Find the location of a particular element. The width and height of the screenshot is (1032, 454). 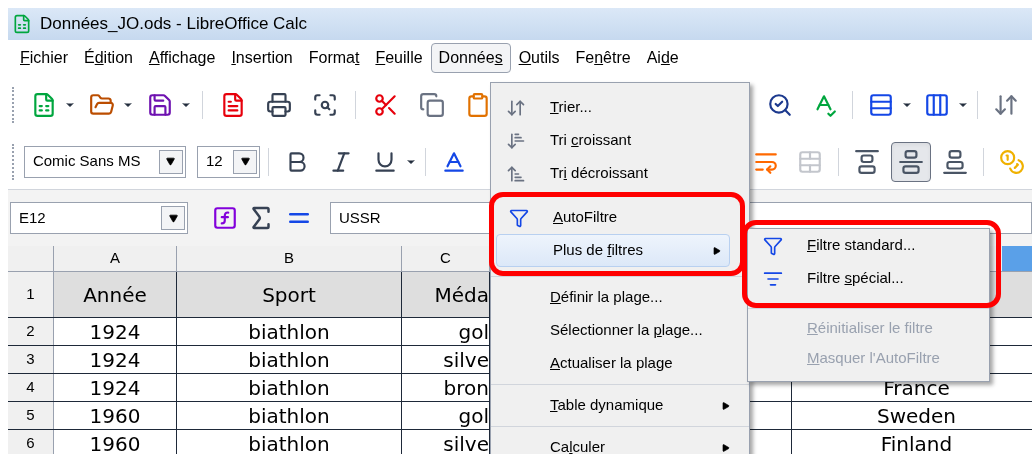

copy-icon is located at coordinates (432, 105).